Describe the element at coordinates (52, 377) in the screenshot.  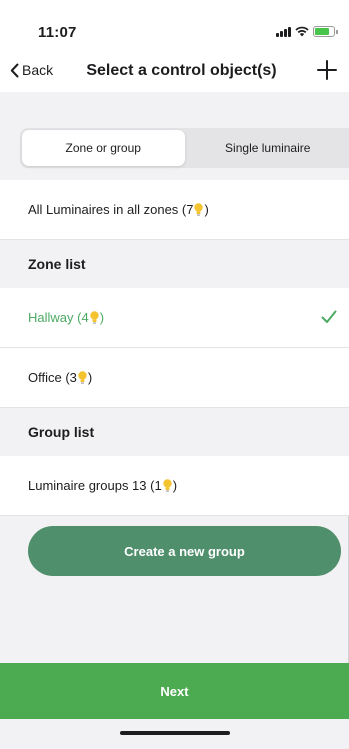
I see `list-item-label: Office (3` at that location.